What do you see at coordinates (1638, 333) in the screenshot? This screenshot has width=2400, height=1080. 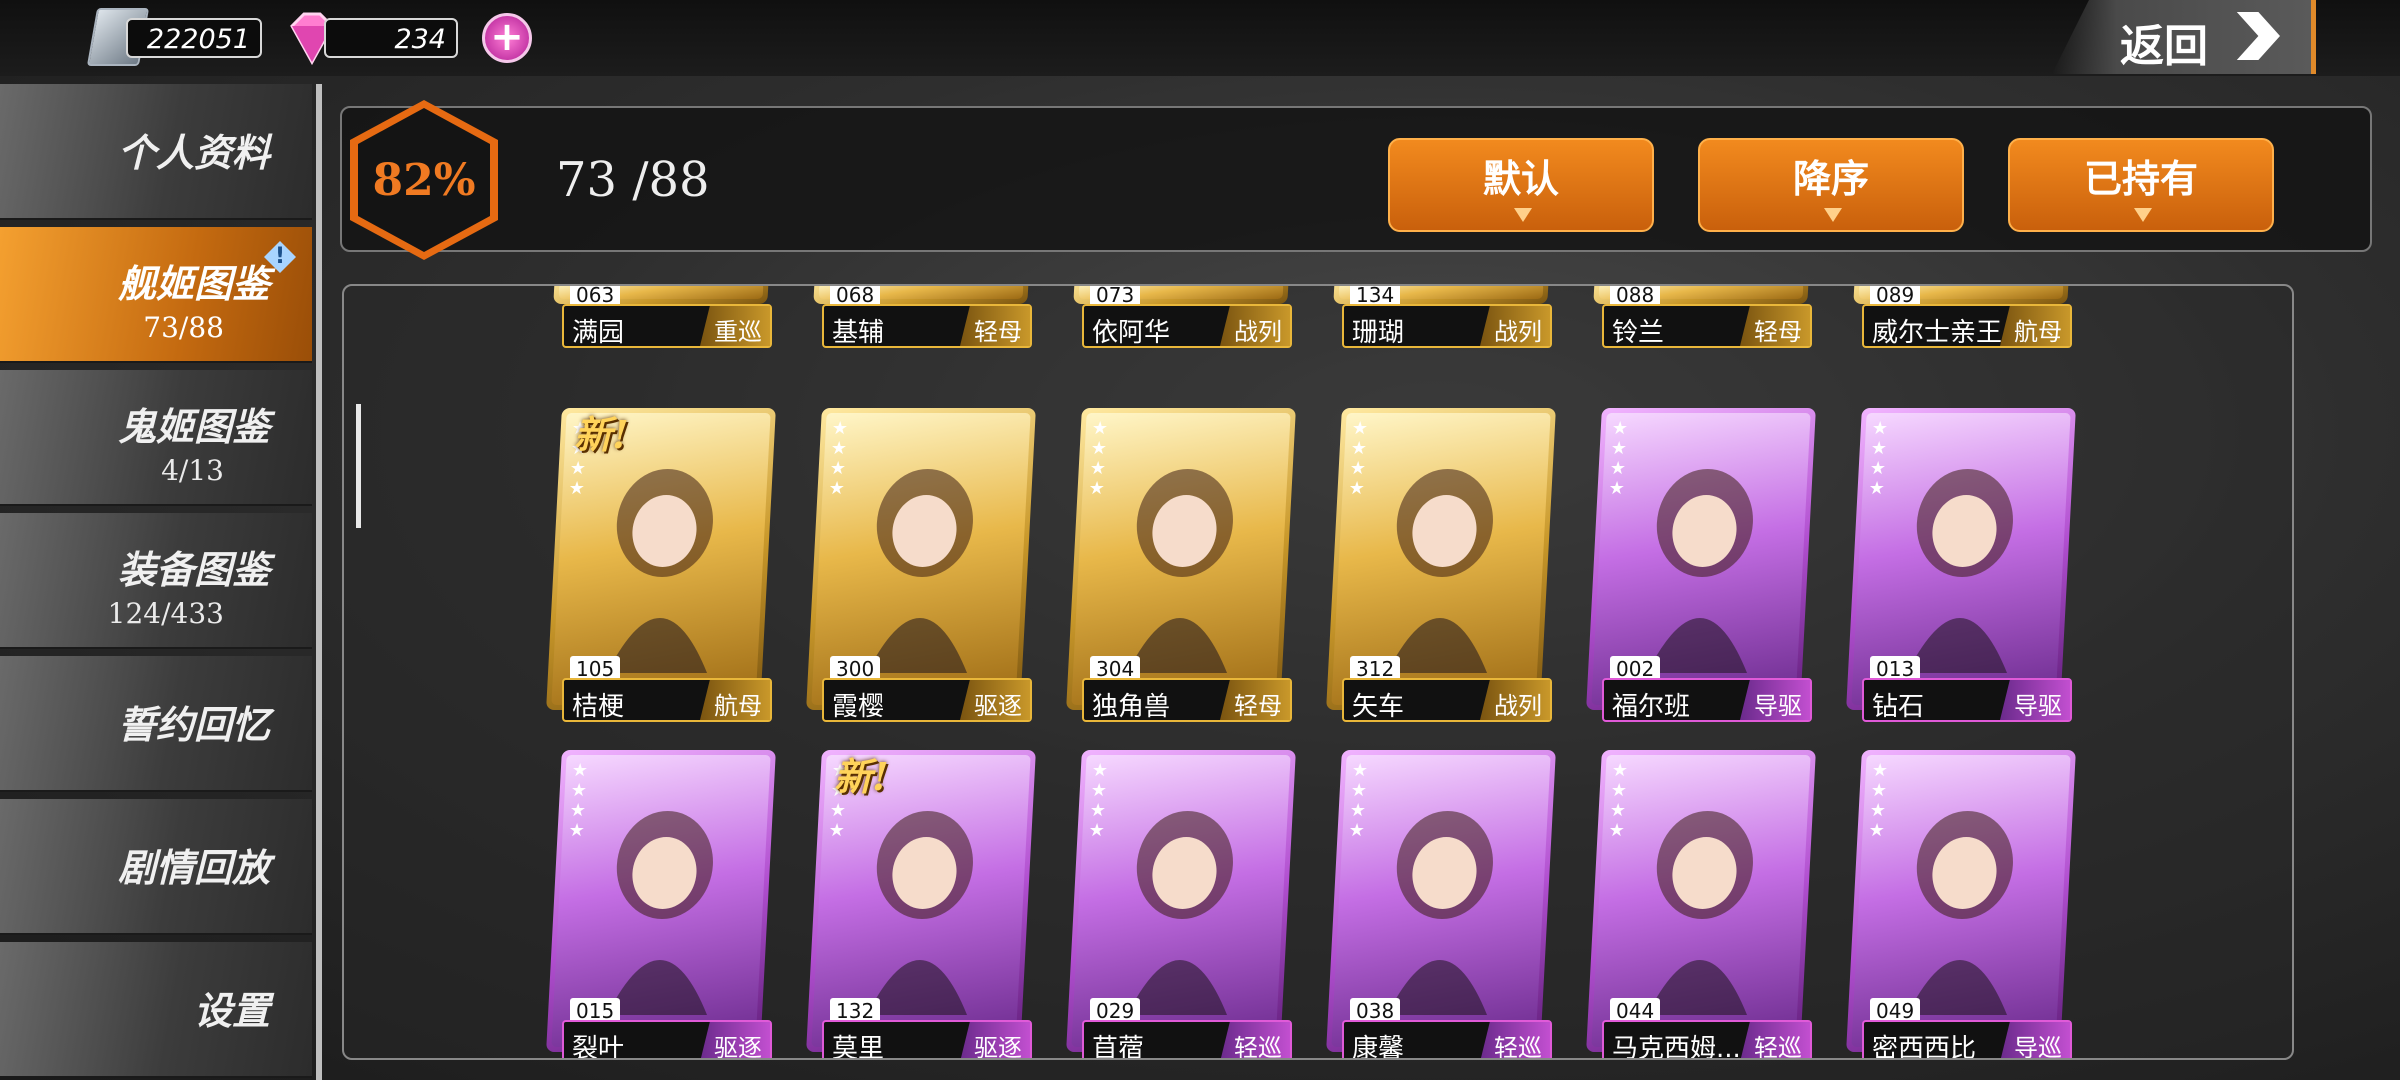 I see `card-name: 铃兰` at bounding box center [1638, 333].